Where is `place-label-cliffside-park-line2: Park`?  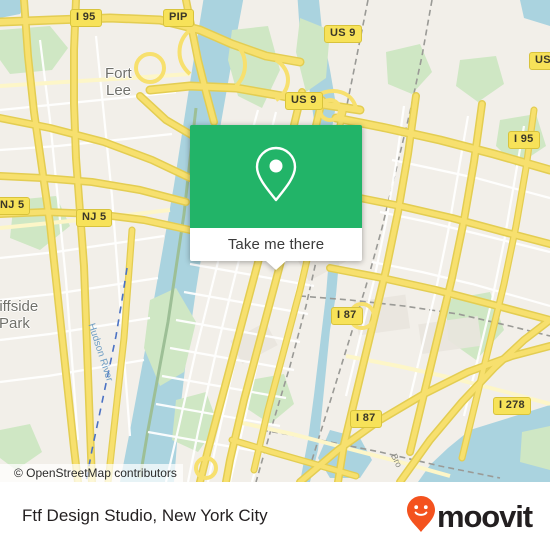 place-label-cliffside-park-line2: Park is located at coordinates (15, 323).